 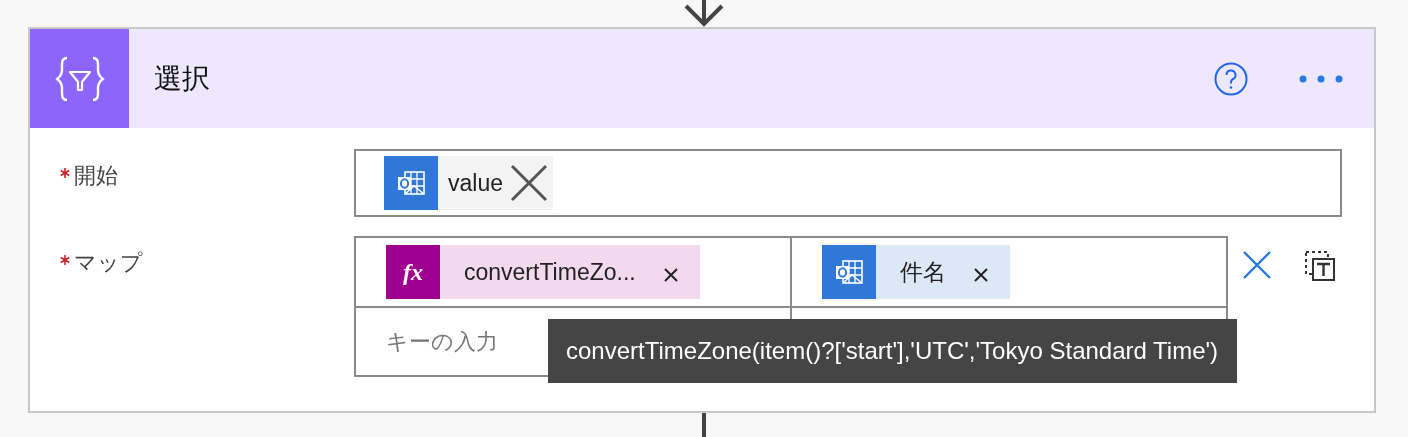 What do you see at coordinates (893, 351) in the screenshot?
I see `tooltip: convertTimeZone(item()?['start'],'UTC','Tokyo Standard Time')` at bounding box center [893, 351].